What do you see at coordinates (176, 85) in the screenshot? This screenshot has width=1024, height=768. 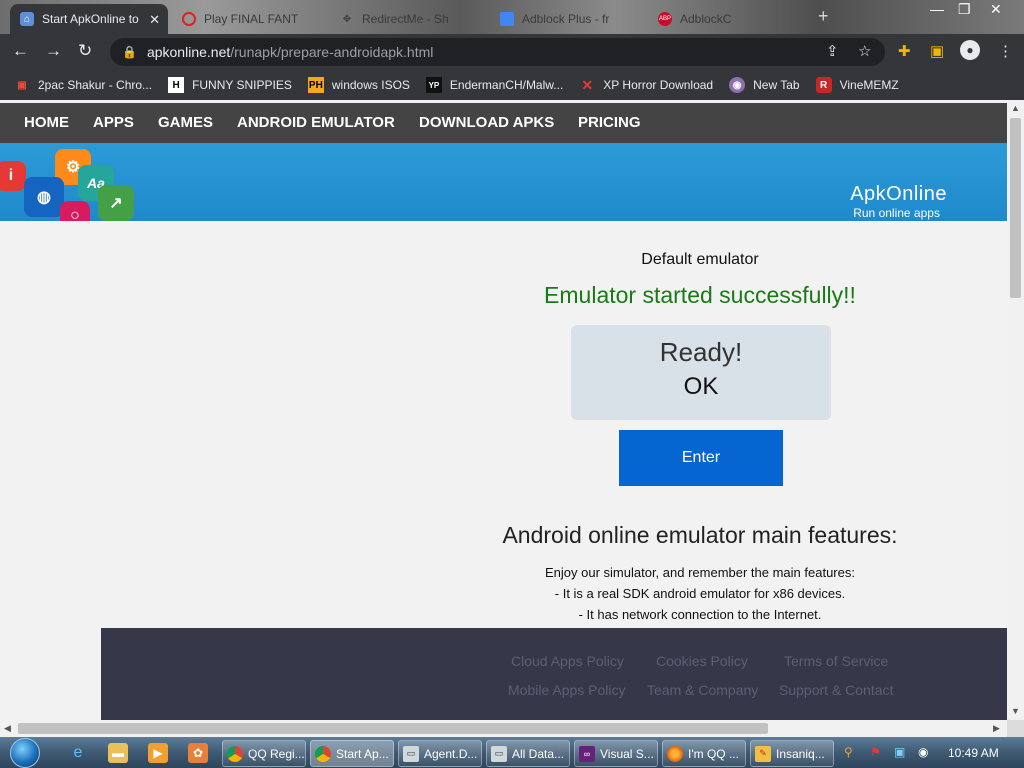 I see `bookmark-h-icon: H` at bounding box center [176, 85].